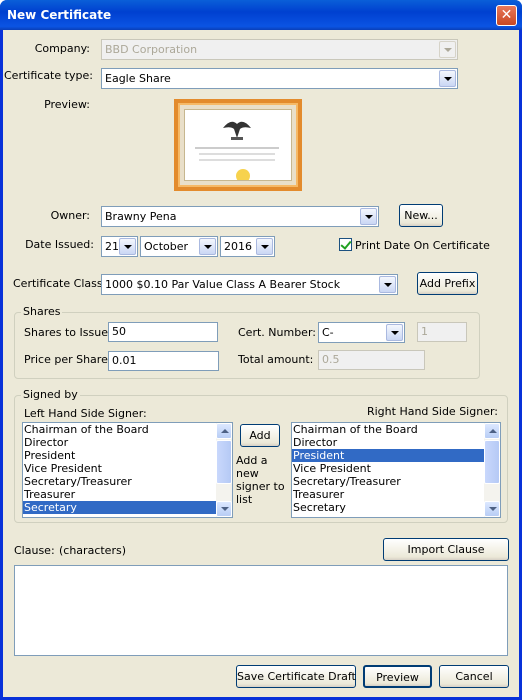  What do you see at coordinates (396, 455) in the screenshot?
I see `right-signer-item: President` at bounding box center [396, 455].